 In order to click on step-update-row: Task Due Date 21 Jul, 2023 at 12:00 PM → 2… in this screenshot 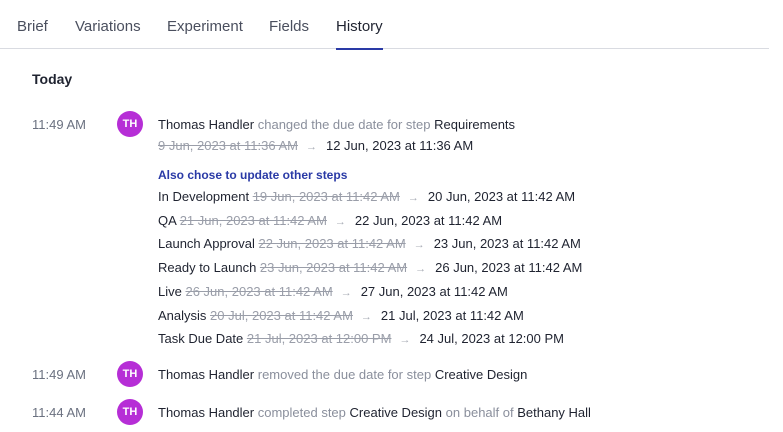, I will do `click(361, 338)`.